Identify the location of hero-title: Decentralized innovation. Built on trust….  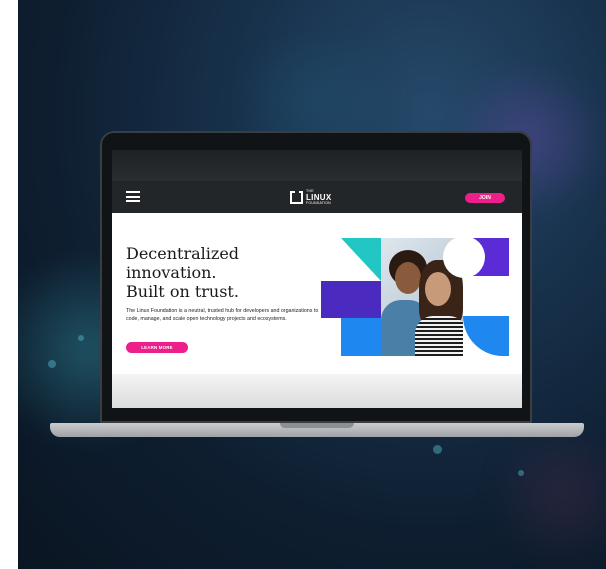
(226, 272).